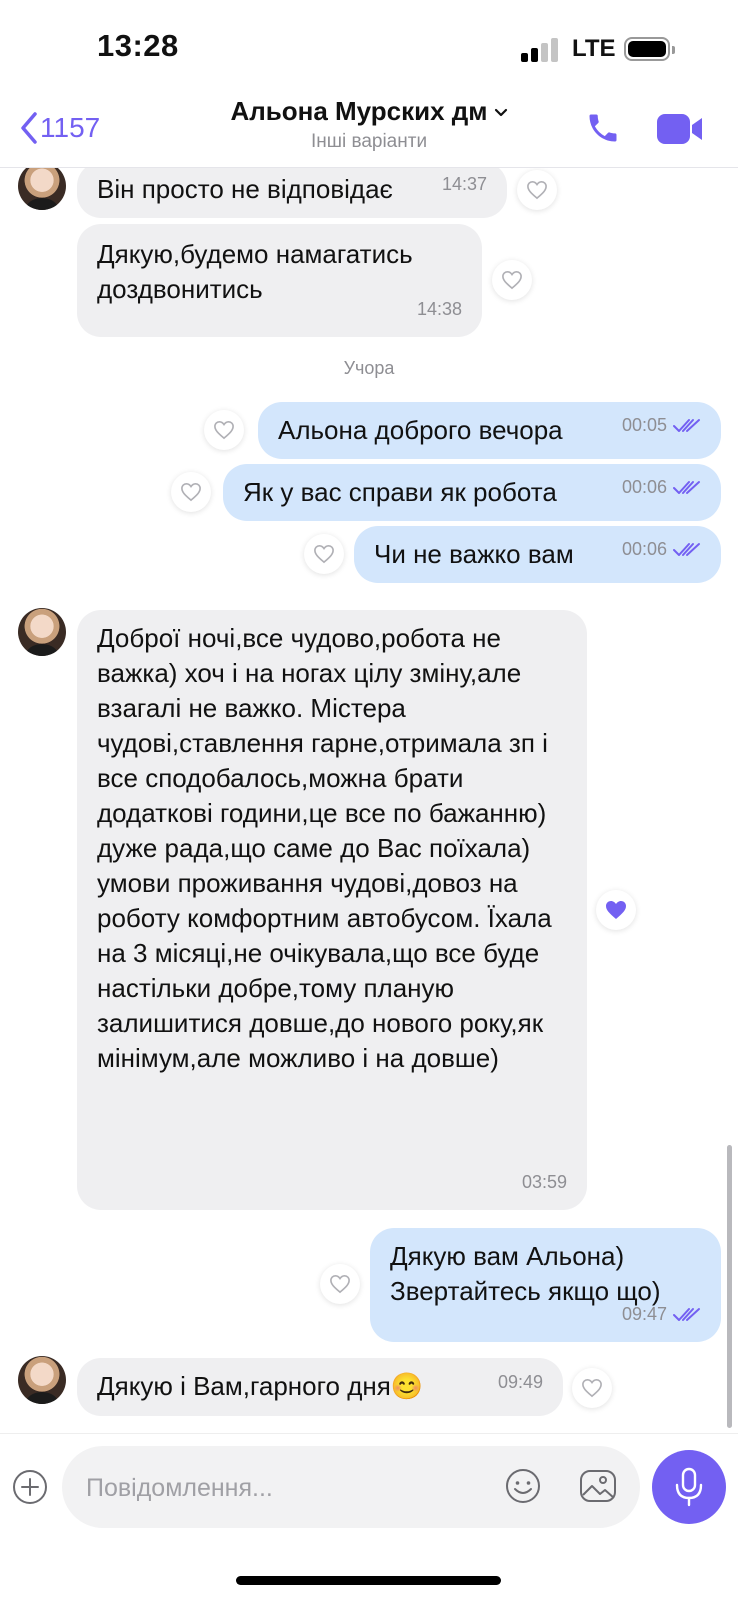 The width and height of the screenshot is (738, 1600). I want to click on message-text: Як у вас справи як робота, so click(400, 492).